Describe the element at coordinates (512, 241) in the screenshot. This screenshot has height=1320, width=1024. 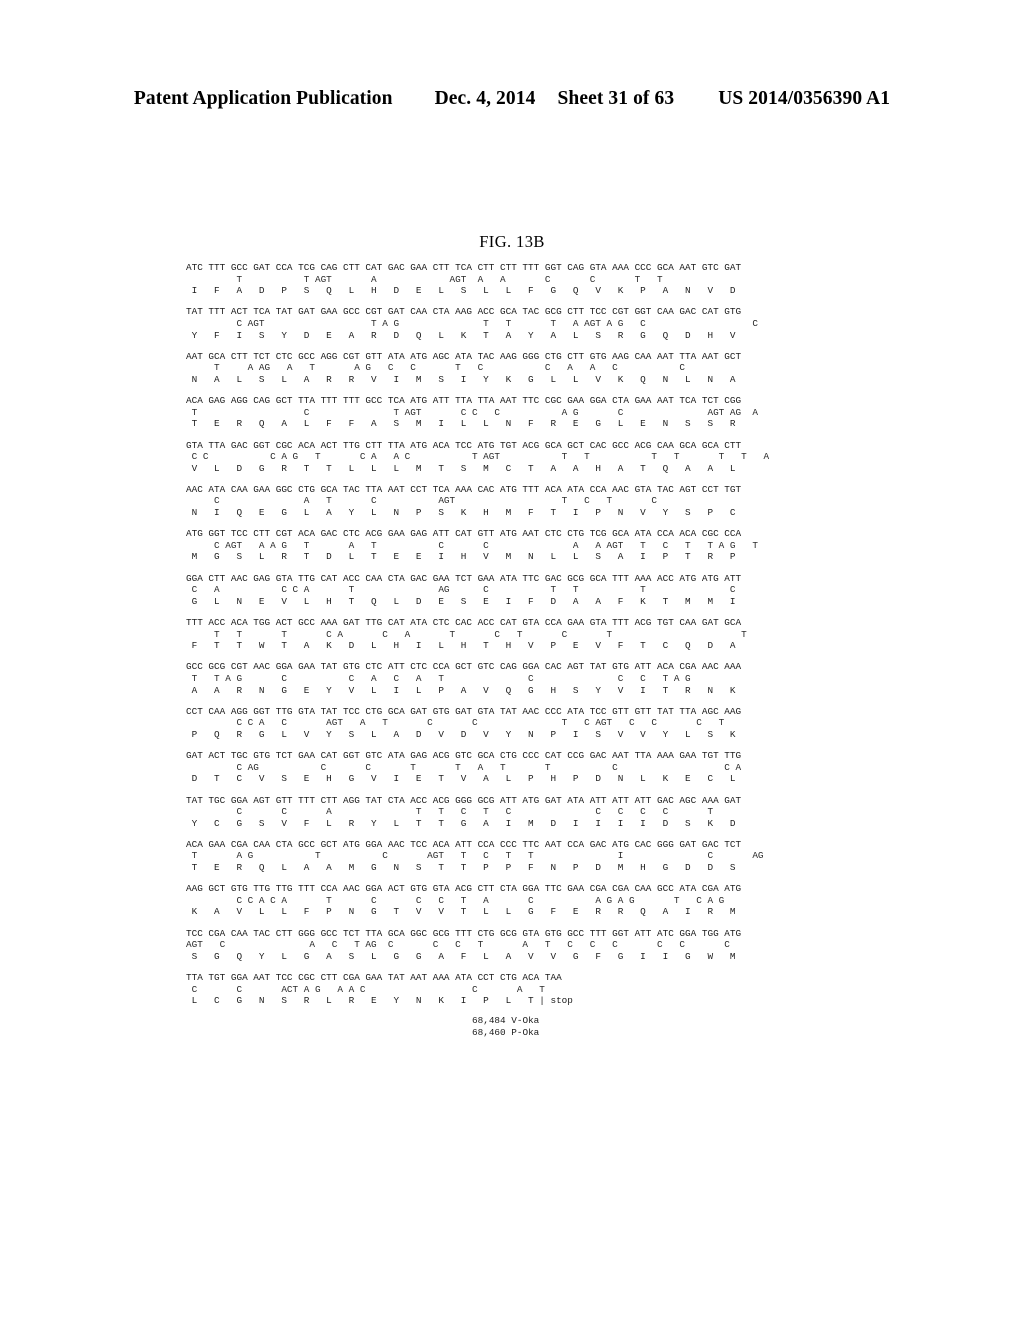
I see `figure-title: FIG. 13B` at that location.